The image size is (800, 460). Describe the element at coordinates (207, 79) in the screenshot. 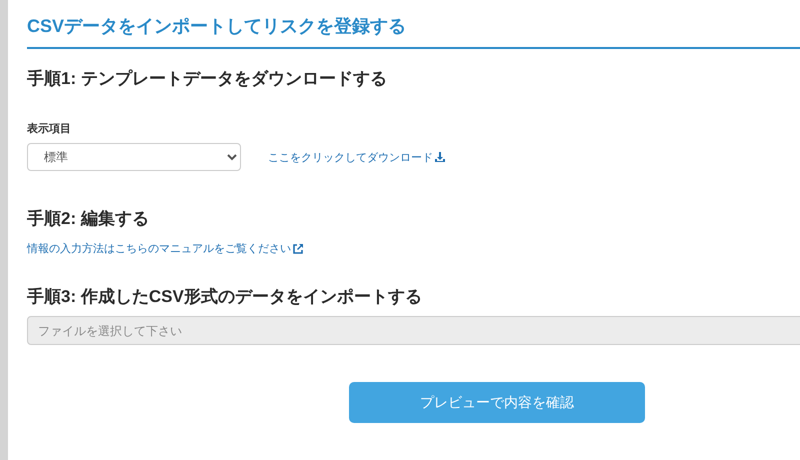

I see `step-heading: 手順1: テンプレートデータをダウンロードする` at that location.